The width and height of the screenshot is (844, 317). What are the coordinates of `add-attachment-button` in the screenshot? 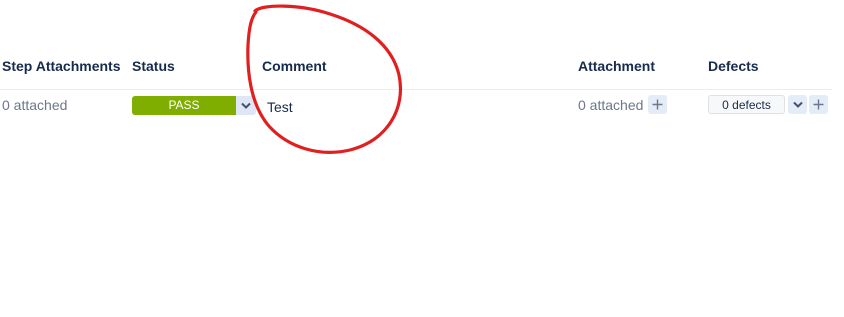 It's located at (657, 104).